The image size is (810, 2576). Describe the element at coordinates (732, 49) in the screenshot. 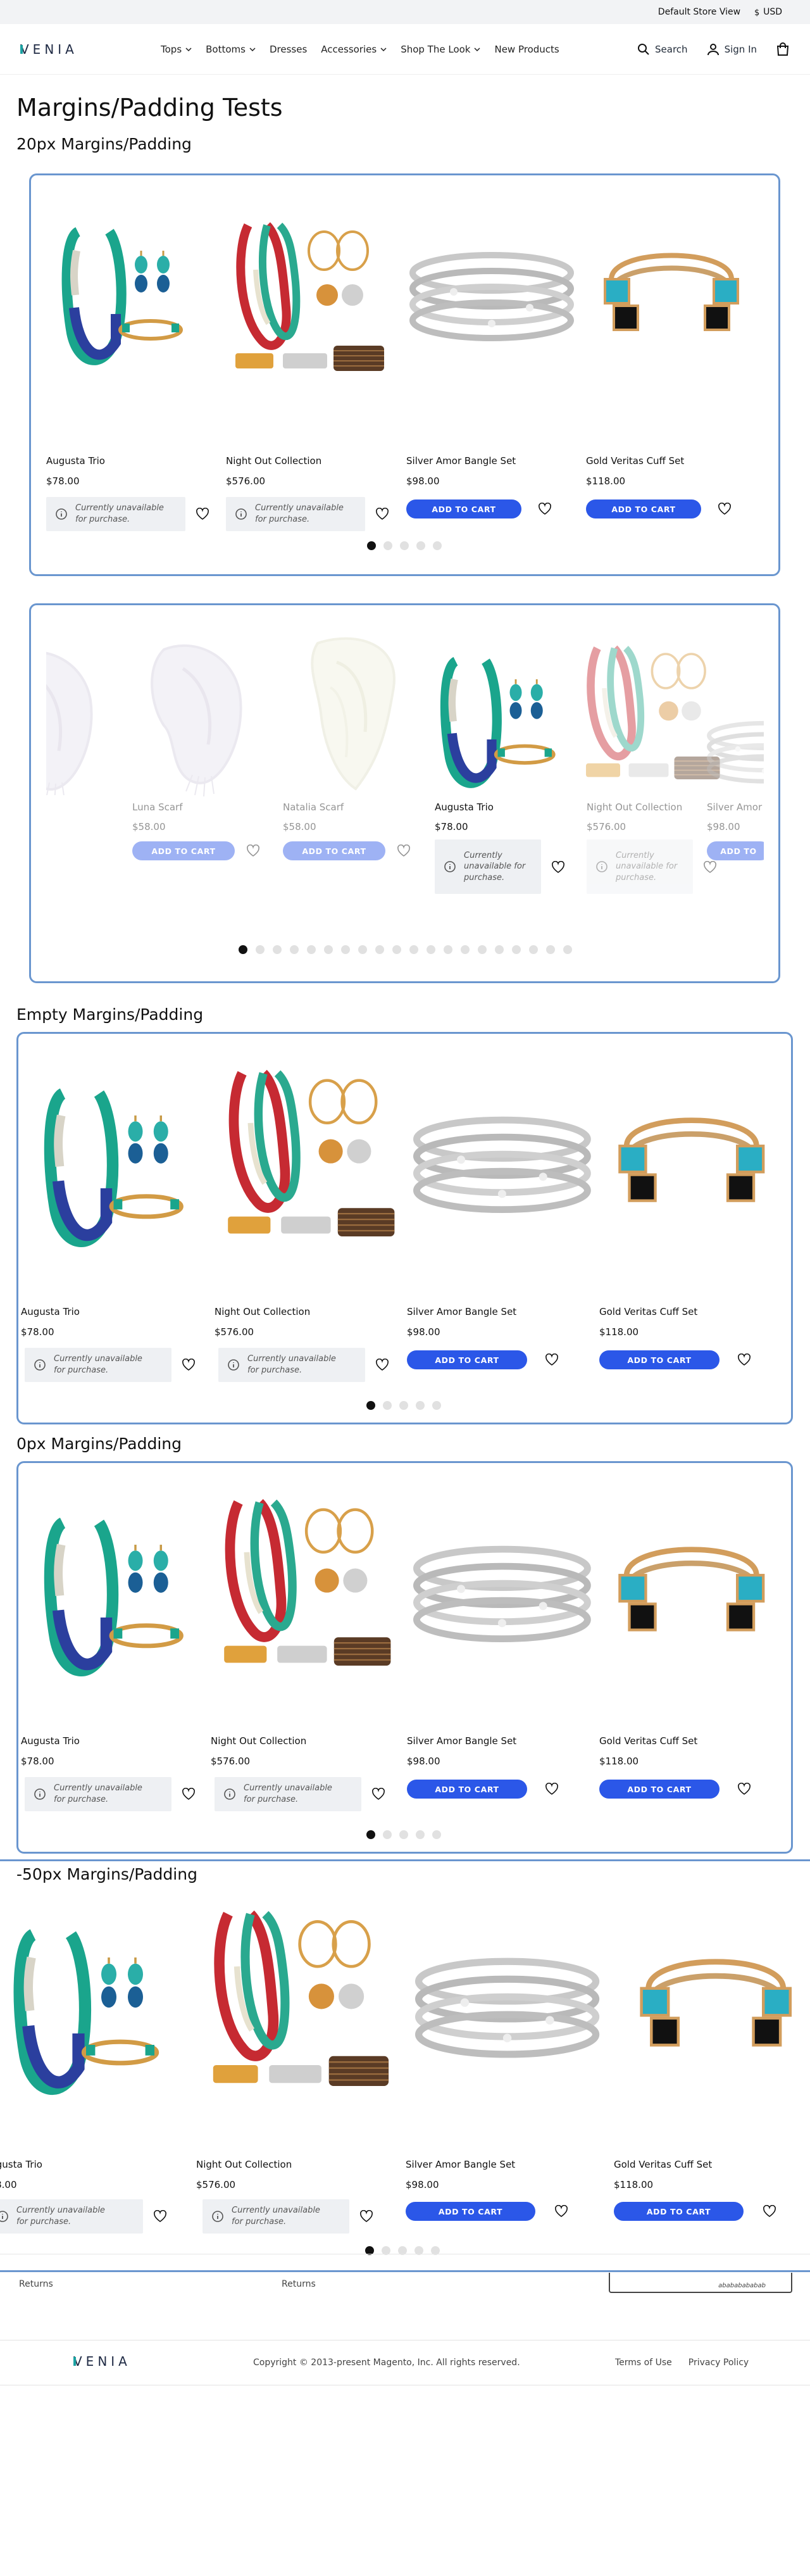

I see `sign-in-trigger: Sign In` at that location.